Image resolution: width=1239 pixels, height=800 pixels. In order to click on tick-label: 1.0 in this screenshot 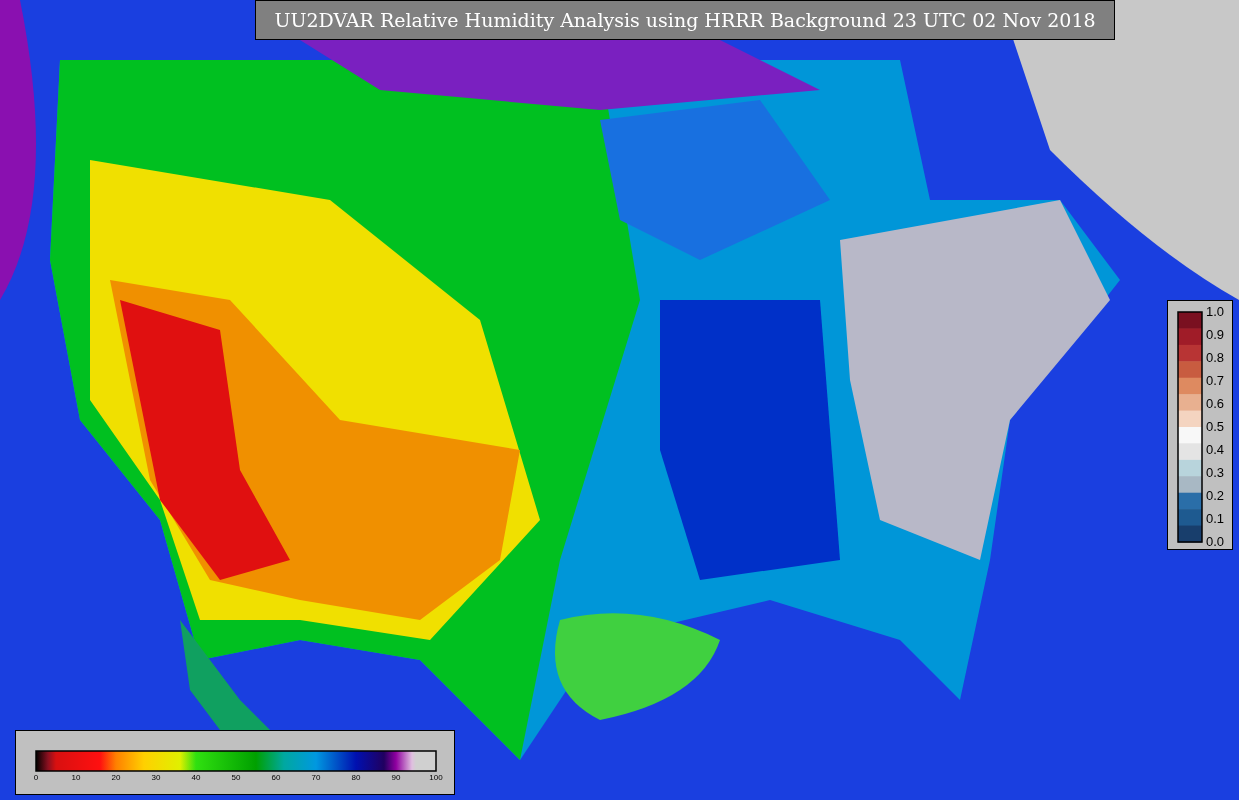, I will do `click(1215, 312)`.